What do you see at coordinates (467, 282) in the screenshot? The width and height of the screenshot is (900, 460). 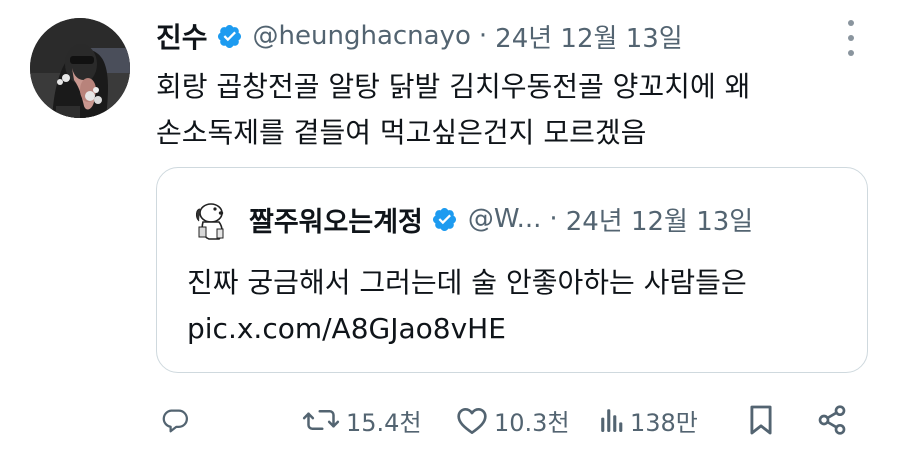 I see `quoted-text-line-1: 진짜 궁금해서 그러는데 술 안좋아하는 사람들은` at bounding box center [467, 282].